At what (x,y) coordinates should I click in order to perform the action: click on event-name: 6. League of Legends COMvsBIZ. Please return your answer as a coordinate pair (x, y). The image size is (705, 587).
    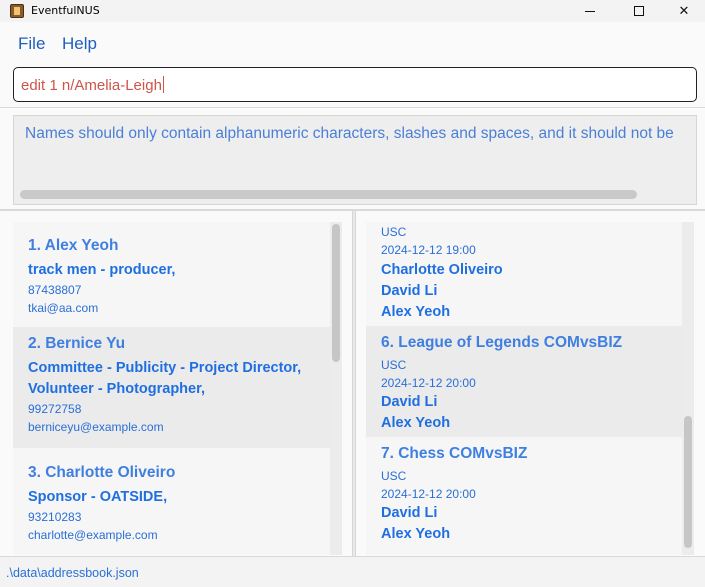
    Looking at the image, I should click on (502, 342).